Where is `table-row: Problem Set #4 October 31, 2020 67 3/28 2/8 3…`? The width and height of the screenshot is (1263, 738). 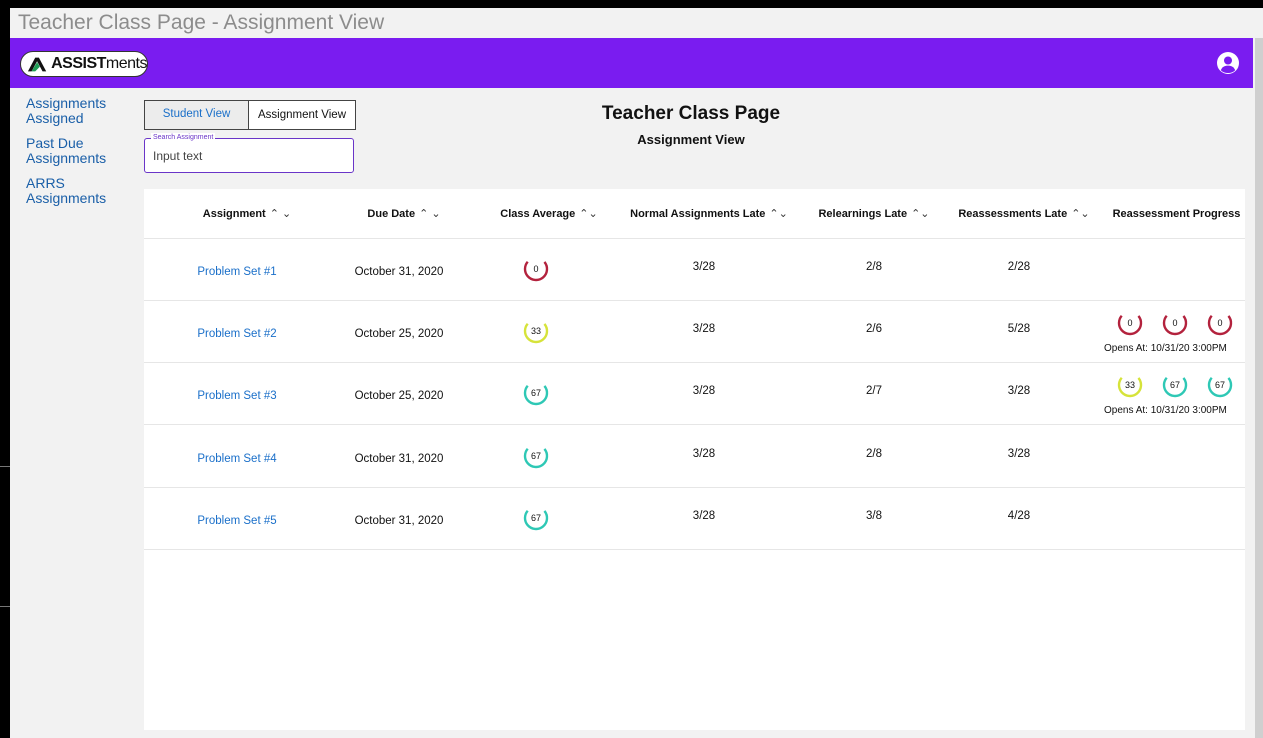
table-row: Problem Set #4 October 31, 2020 67 3/28 2/8 3… is located at coordinates (694, 457).